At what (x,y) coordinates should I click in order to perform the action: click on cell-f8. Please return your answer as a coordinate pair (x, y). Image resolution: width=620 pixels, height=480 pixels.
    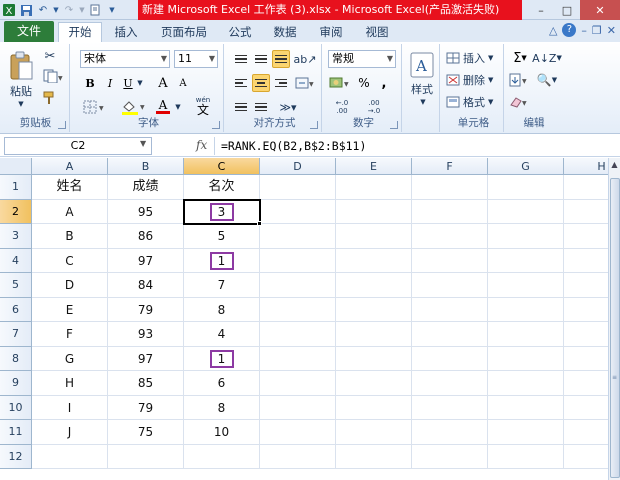
    Looking at the image, I should click on (450, 358).